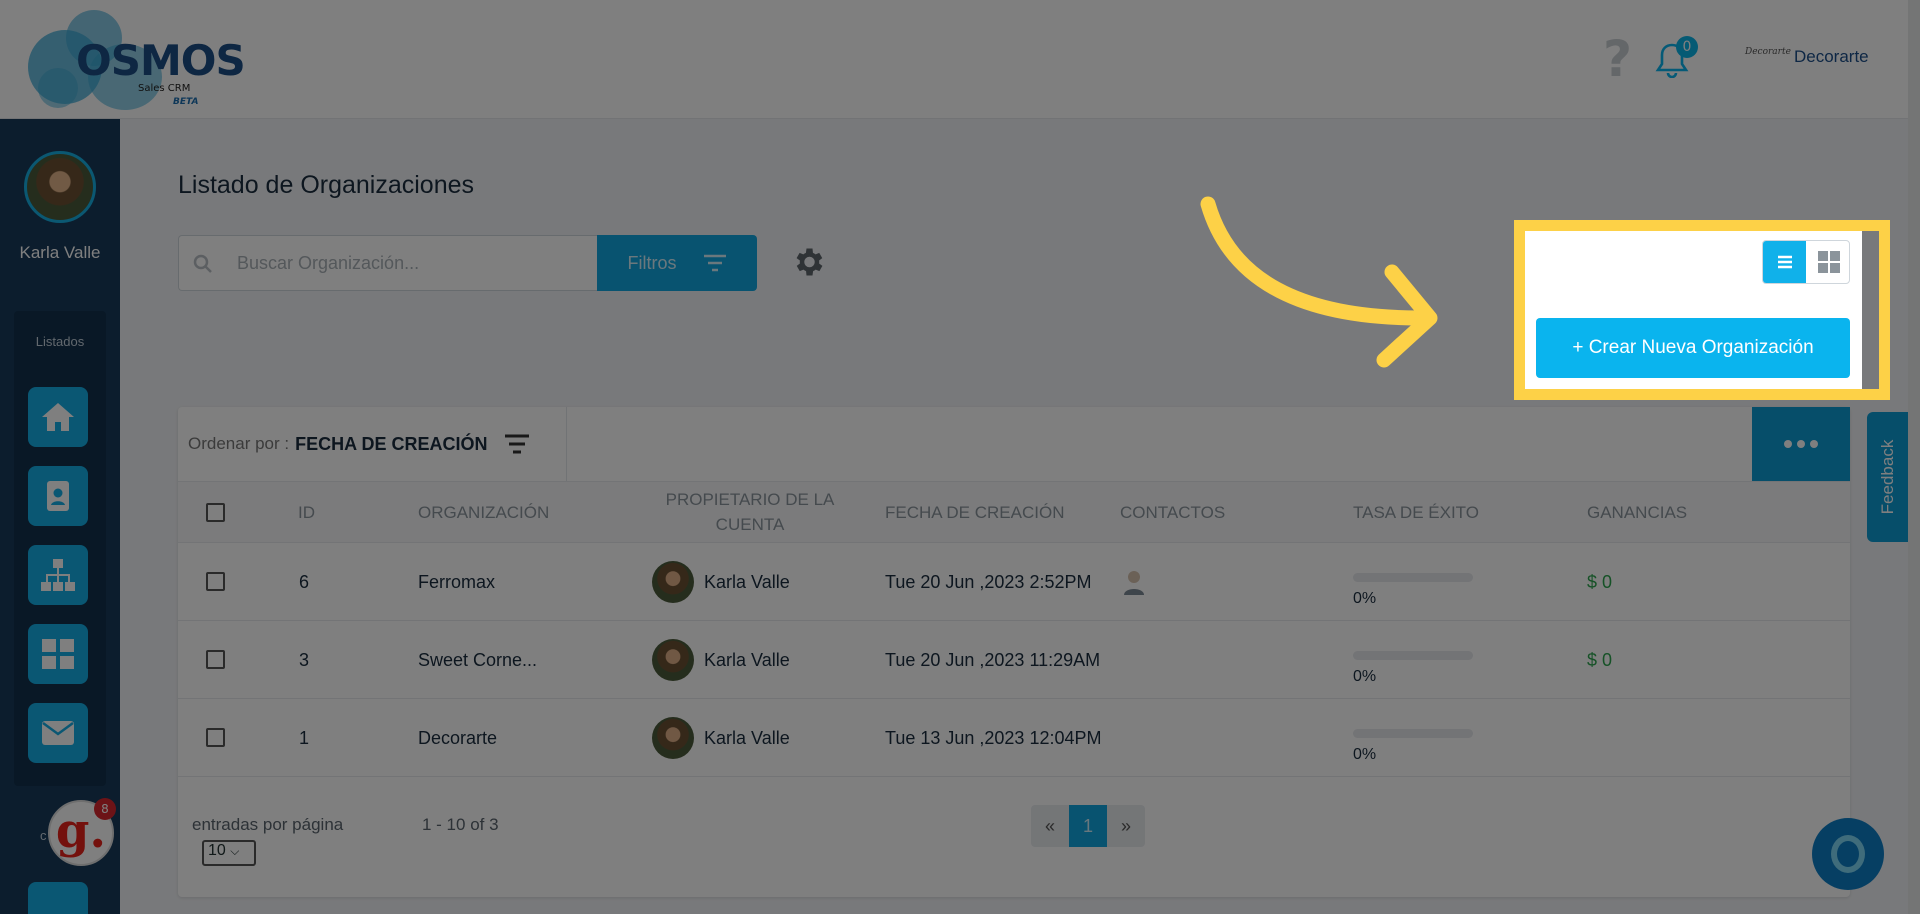 The image size is (1920, 914). What do you see at coordinates (1801, 444) in the screenshot?
I see `more-options-button` at bounding box center [1801, 444].